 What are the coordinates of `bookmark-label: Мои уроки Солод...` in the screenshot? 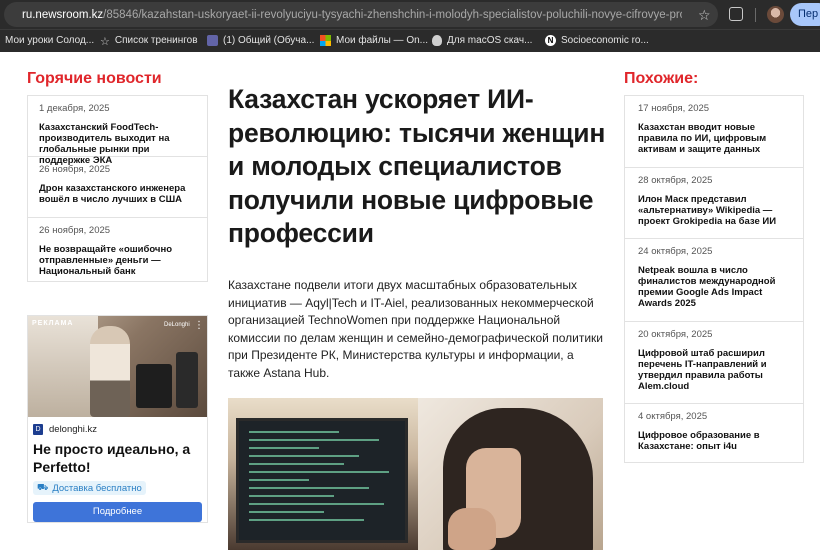 It's located at (50, 40).